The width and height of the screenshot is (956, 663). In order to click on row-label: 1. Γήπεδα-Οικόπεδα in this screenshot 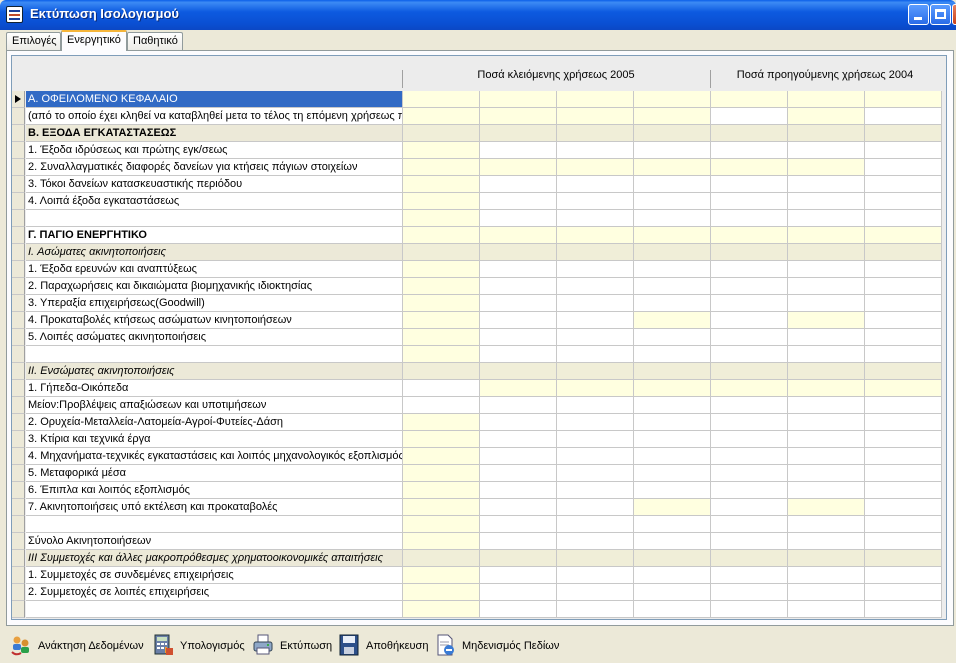, I will do `click(214, 388)`.